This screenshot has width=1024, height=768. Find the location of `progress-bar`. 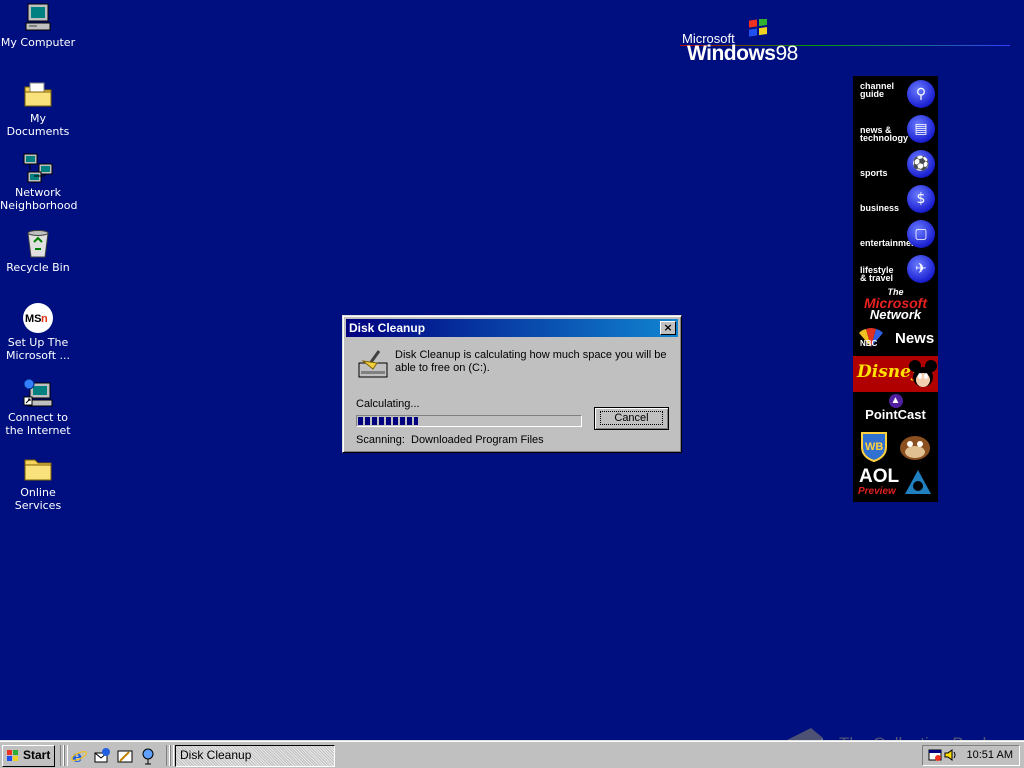

progress-bar is located at coordinates (469, 421).